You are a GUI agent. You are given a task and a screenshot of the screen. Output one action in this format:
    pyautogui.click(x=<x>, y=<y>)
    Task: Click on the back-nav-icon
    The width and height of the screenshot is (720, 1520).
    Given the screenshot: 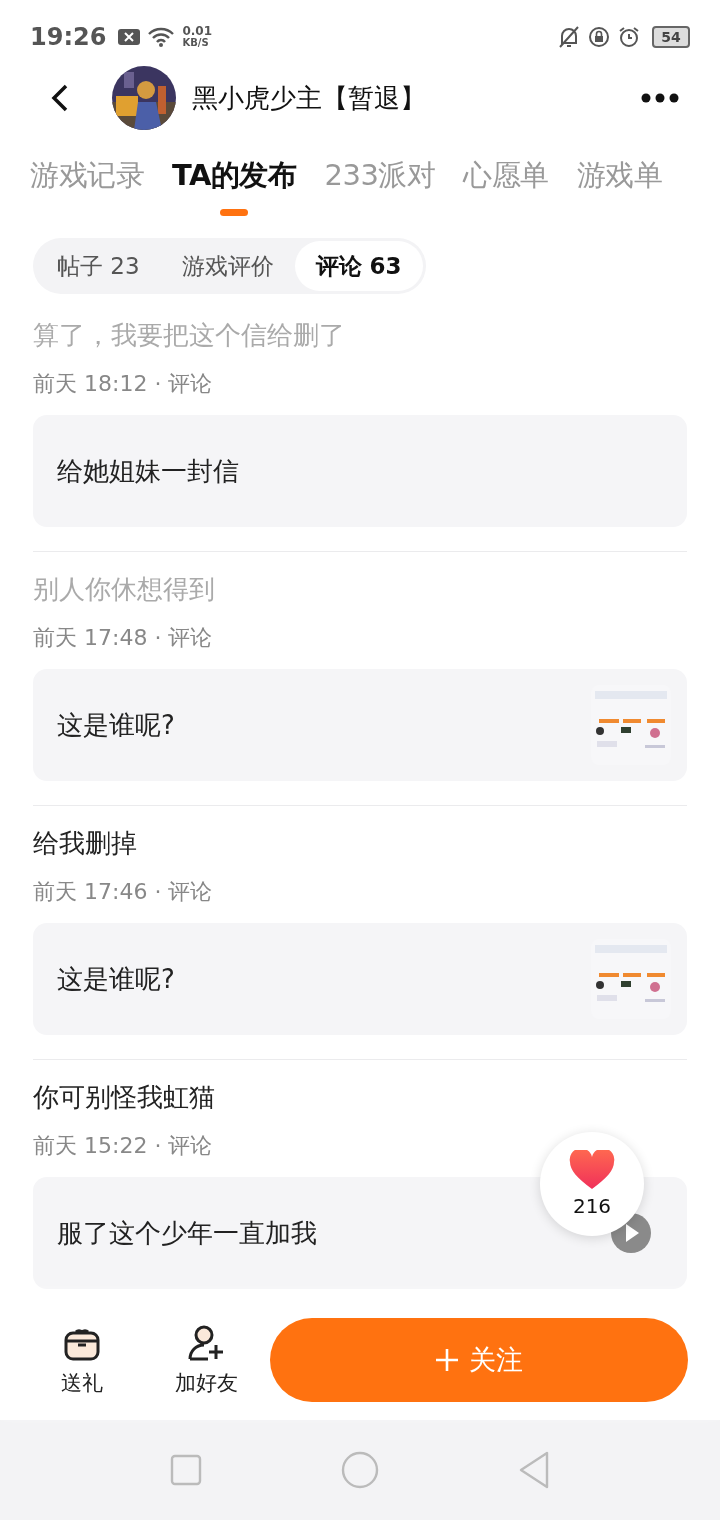 What is the action you would take?
    pyautogui.click(x=534, y=1470)
    